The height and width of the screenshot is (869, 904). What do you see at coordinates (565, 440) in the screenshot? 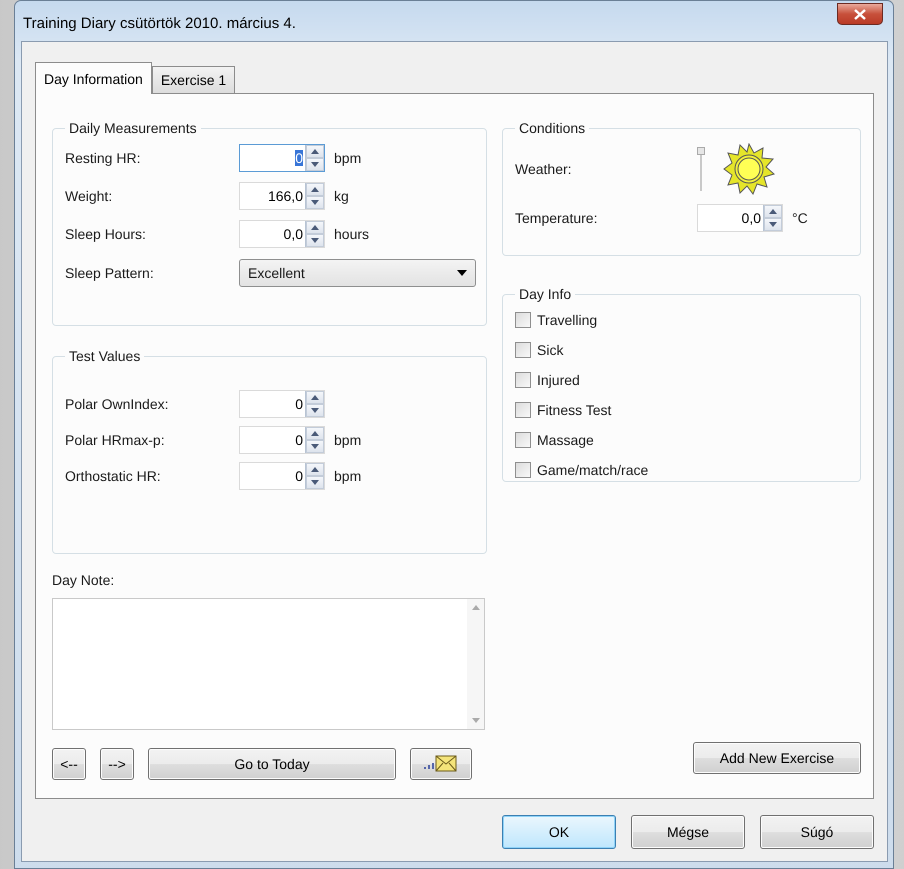
I see `checkbox-label: Massage` at bounding box center [565, 440].